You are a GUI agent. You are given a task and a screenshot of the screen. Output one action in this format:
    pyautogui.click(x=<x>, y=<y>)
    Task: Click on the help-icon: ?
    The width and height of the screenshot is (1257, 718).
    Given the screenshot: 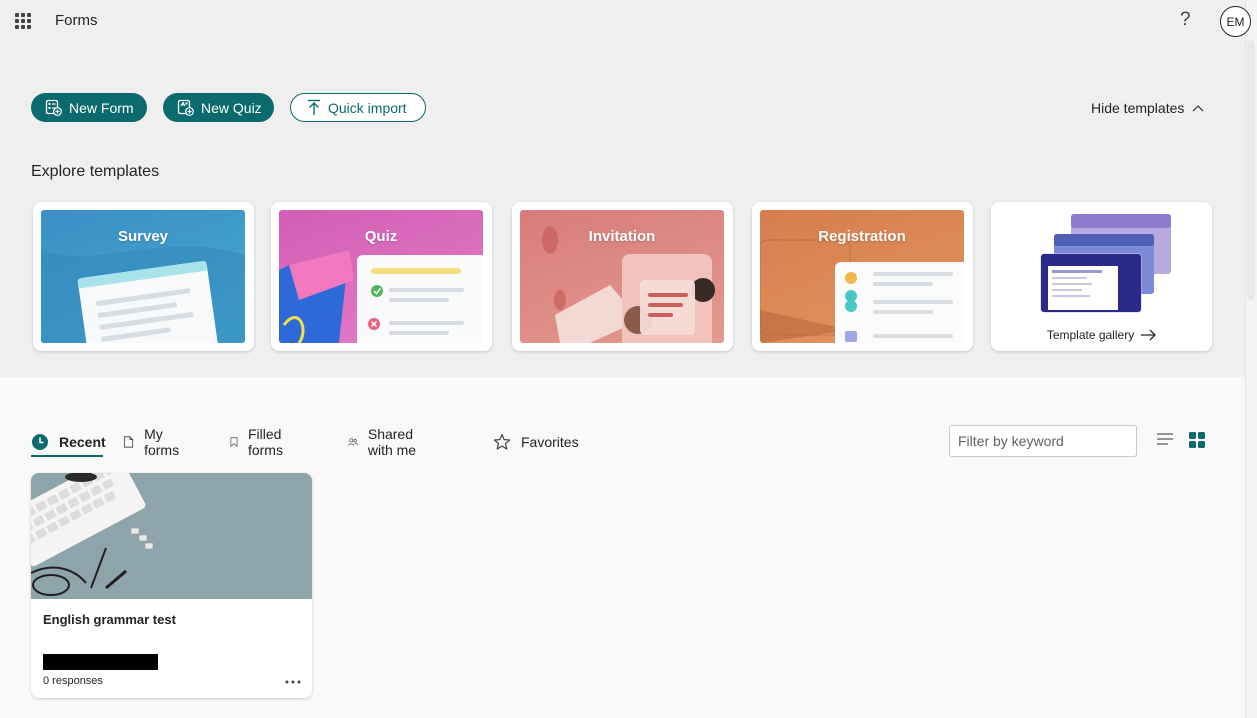 What is the action you would take?
    pyautogui.click(x=1185, y=20)
    